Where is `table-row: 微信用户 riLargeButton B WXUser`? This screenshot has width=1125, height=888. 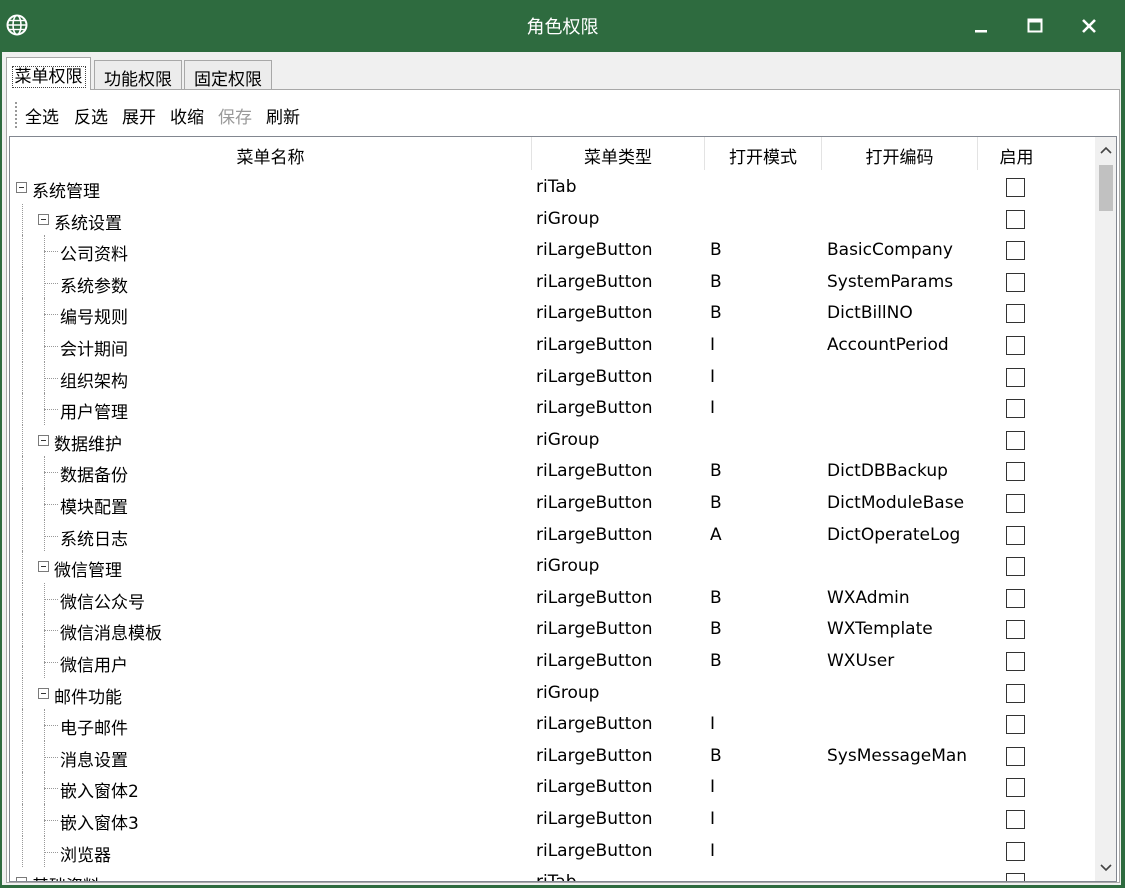 table-row: 微信用户 riLargeButton B WXUser is located at coordinates (552, 662).